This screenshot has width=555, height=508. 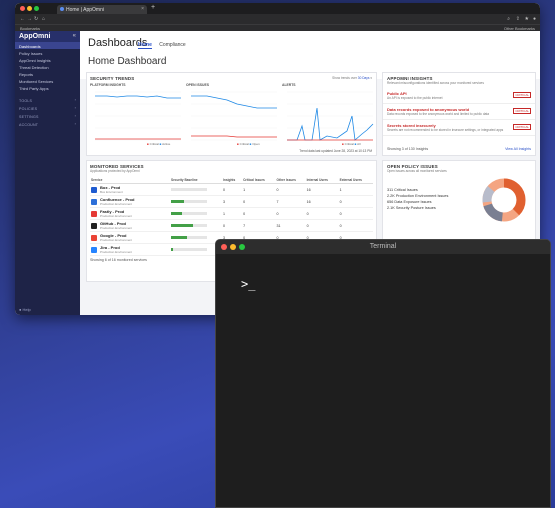 What do you see at coordinates (127, 61) in the screenshot?
I see `page-subtitle: Home Dashboard` at bounding box center [127, 61].